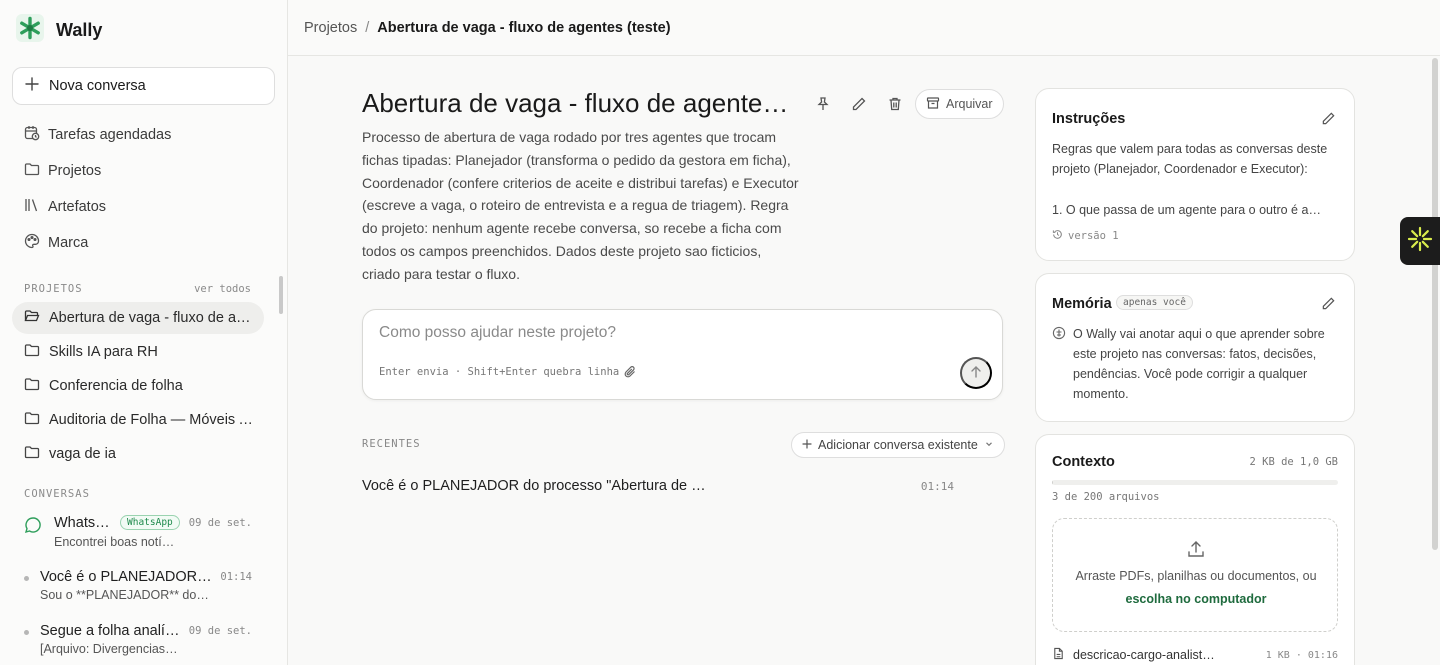 The image size is (1440, 665). I want to click on sidebar-item-label: Tarefas agendadas, so click(110, 135).